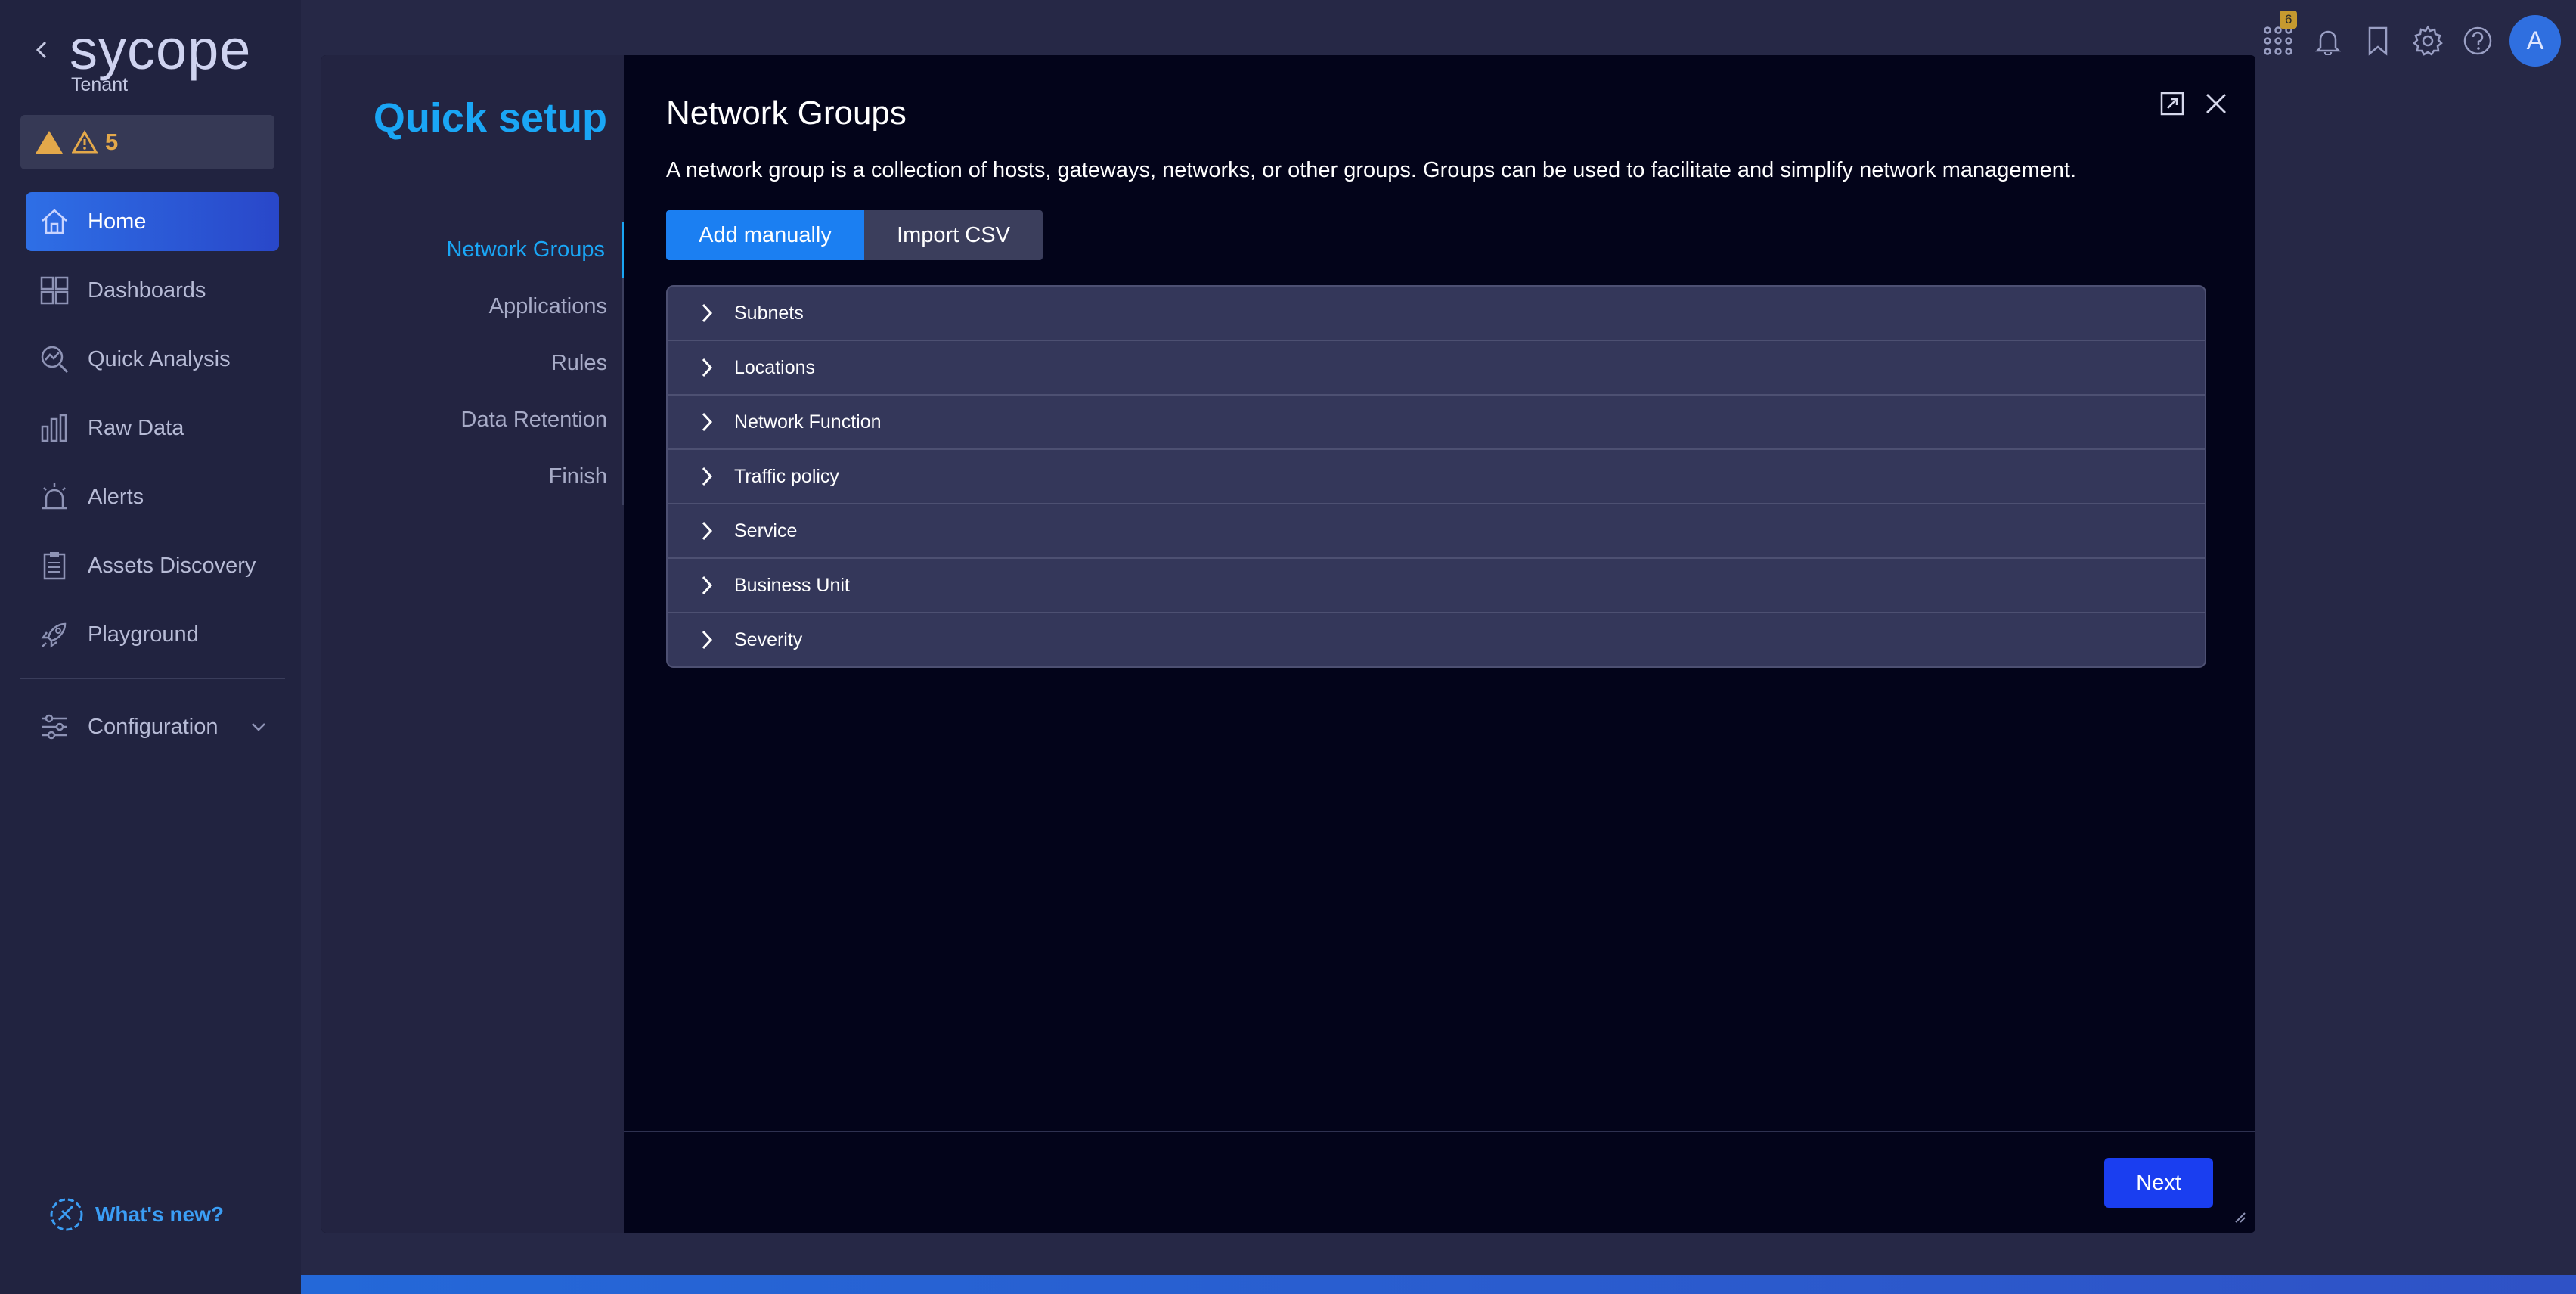 The width and height of the screenshot is (2576, 1294). I want to click on sidebar-item-quick-analysis: Quick Analysis, so click(152, 359).